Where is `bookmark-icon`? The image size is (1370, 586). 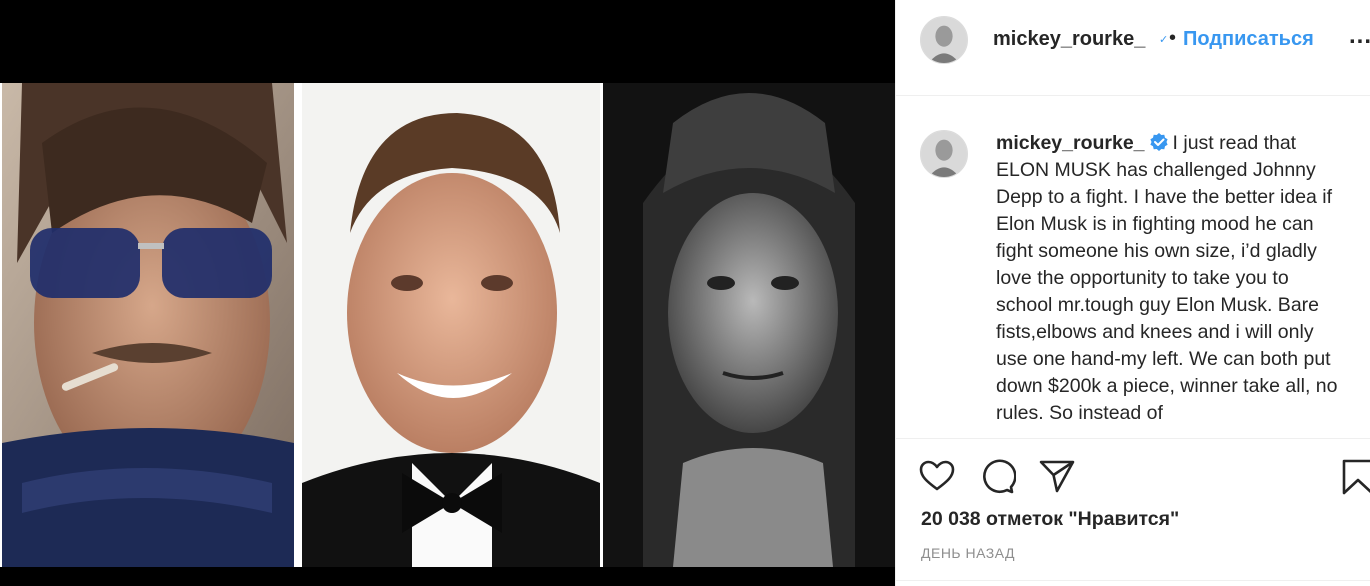 bookmark-icon is located at coordinates (1354, 476).